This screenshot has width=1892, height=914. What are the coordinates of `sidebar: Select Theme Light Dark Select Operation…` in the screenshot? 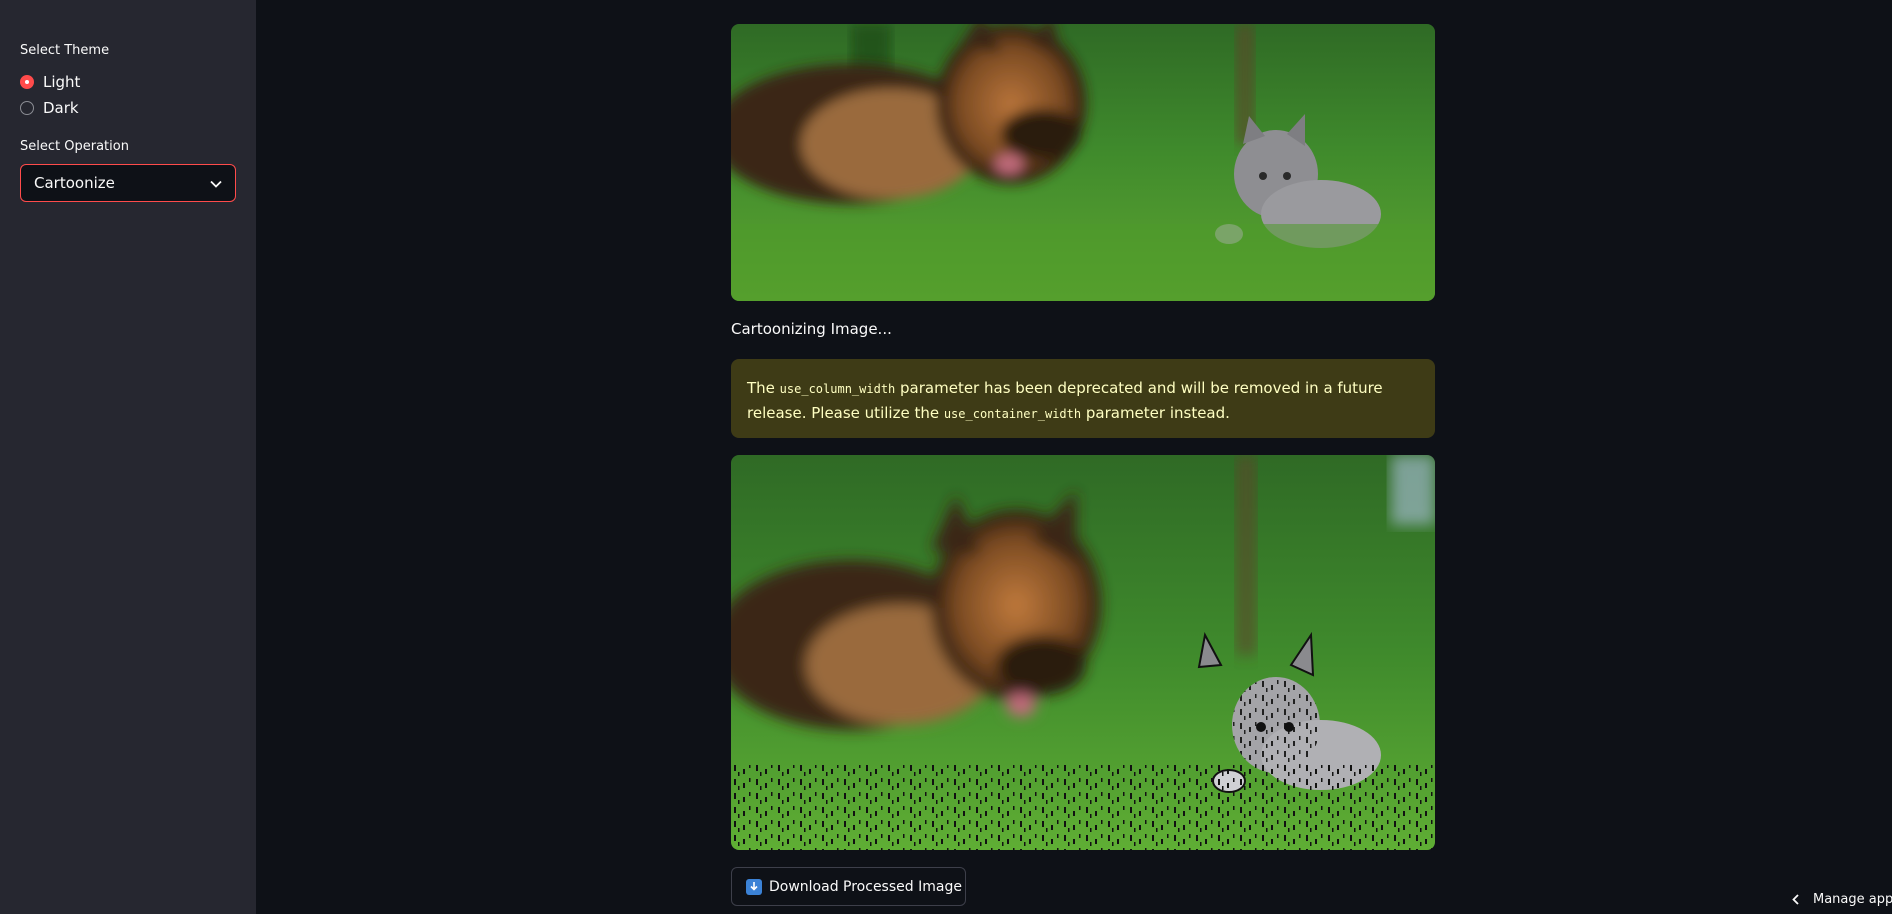 It's located at (128, 457).